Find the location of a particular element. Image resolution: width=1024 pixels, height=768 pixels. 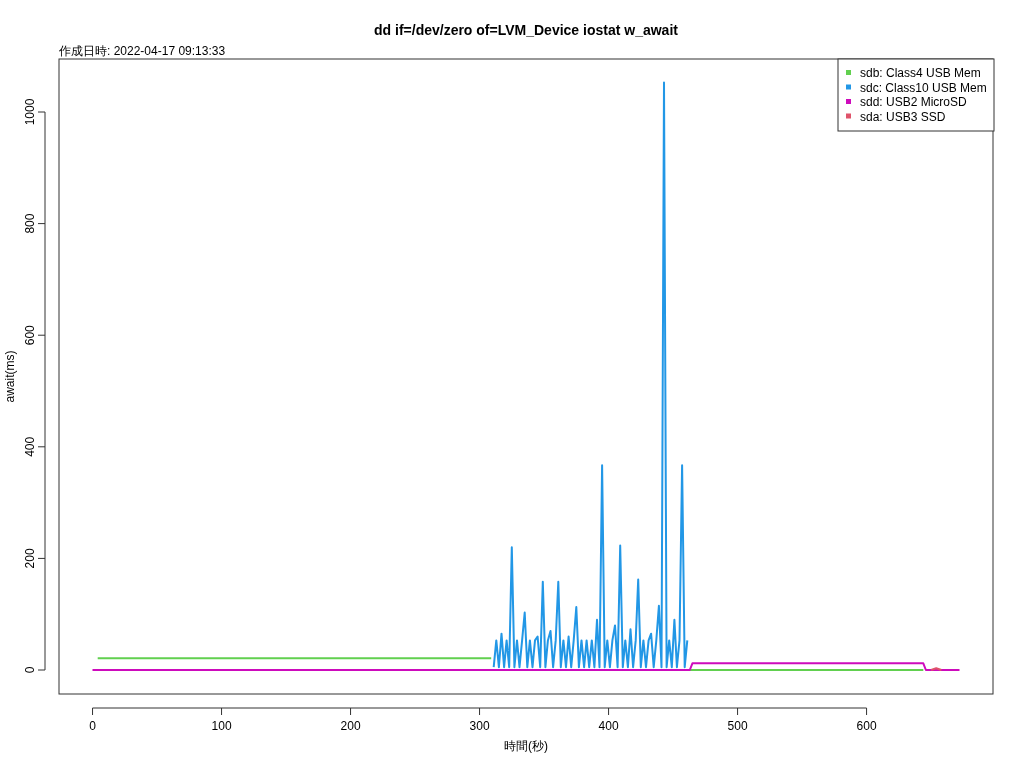

legend-label: sdc: Class10 USB Mem is located at coordinates (923, 87).